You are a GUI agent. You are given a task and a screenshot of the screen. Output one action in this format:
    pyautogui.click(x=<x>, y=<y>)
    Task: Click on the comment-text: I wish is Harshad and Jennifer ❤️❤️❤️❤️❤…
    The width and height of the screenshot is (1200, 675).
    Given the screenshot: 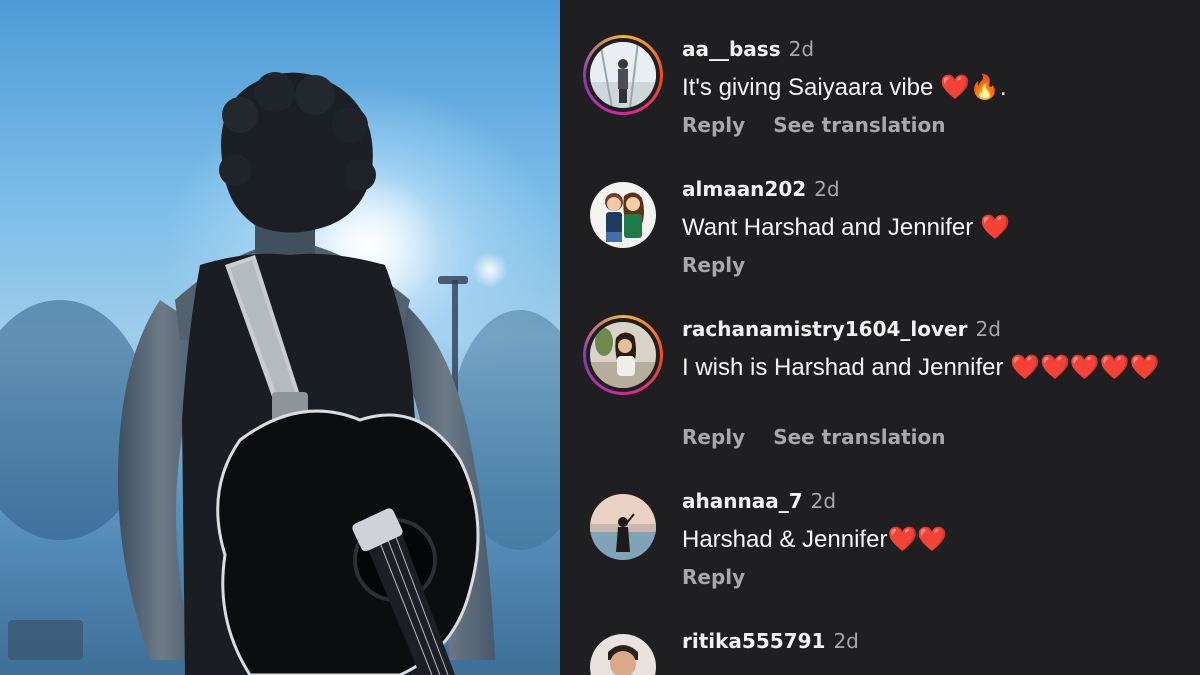 What is the action you would take?
    pyautogui.click(x=921, y=367)
    